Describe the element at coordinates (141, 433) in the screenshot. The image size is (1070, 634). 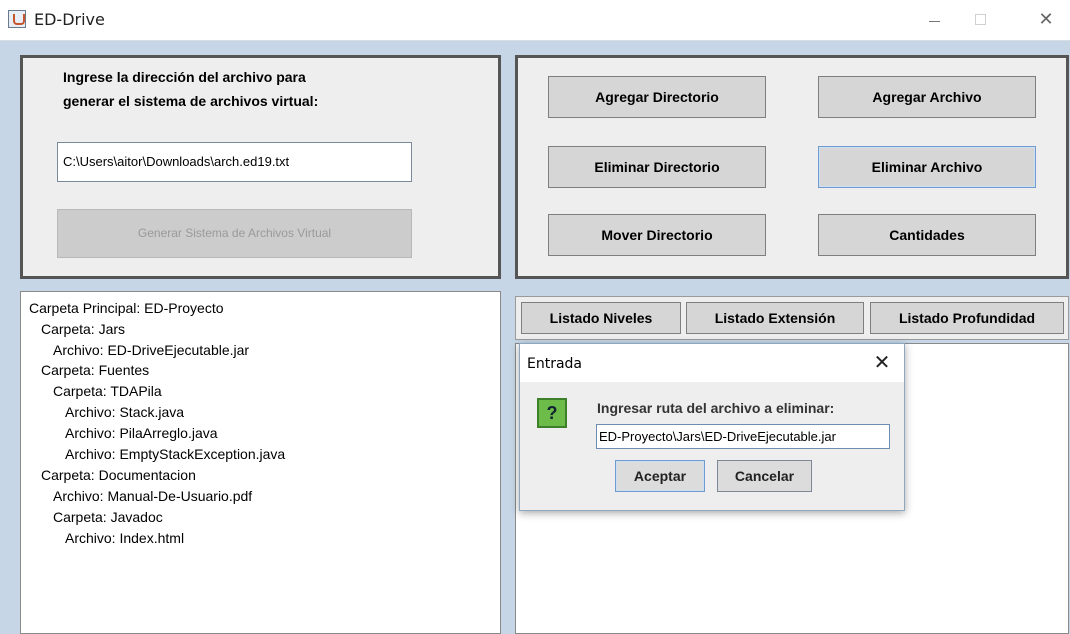
I see `tree-item: Archivo: PilaArreglo.java` at that location.